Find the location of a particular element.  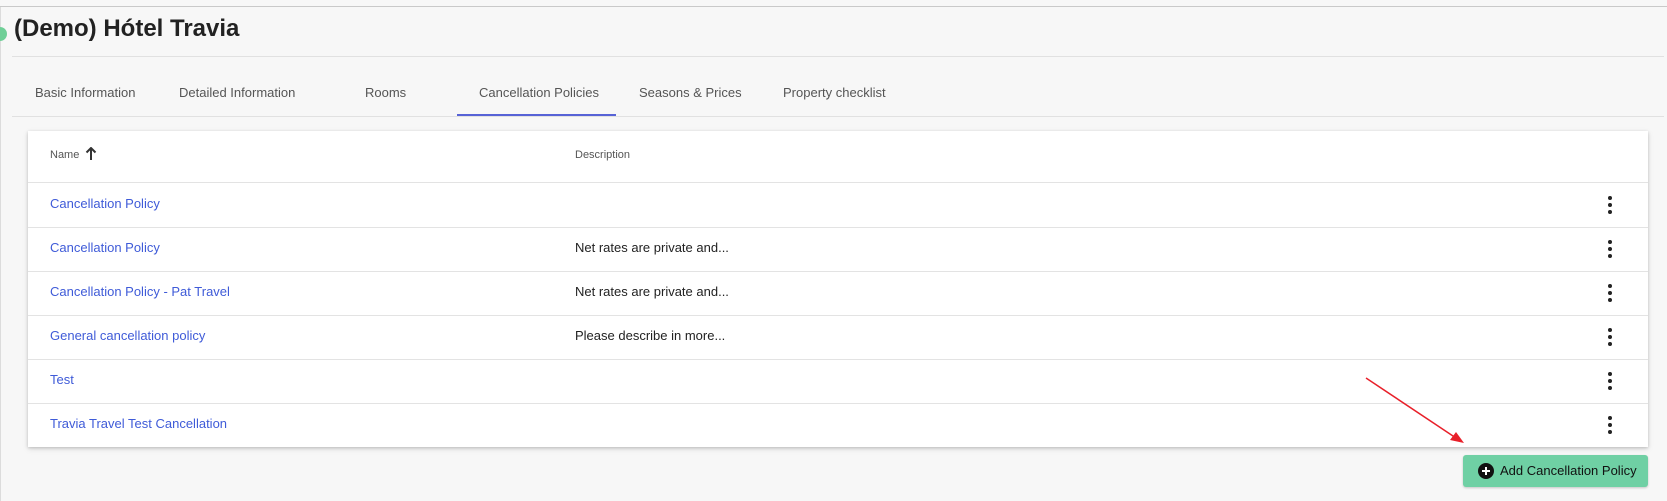

policy-name-link: Travia Travel Test Cancellation is located at coordinates (138, 423).